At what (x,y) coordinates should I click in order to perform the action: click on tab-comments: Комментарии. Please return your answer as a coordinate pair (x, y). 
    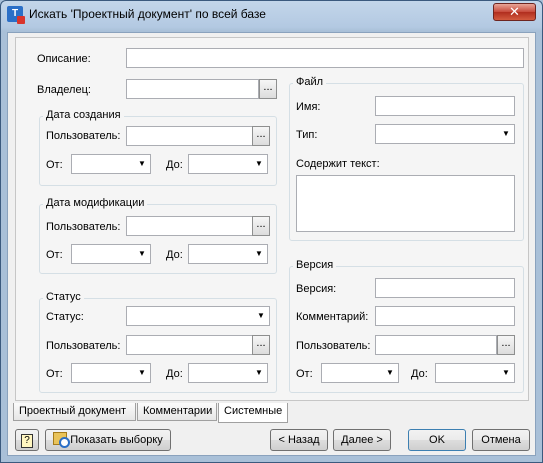
    Looking at the image, I should click on (177, 412).